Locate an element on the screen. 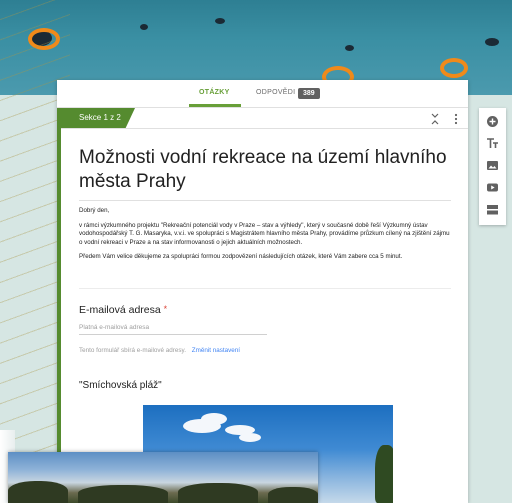  tab-questions: OTÁZKY is located at coordinates (214, 92).